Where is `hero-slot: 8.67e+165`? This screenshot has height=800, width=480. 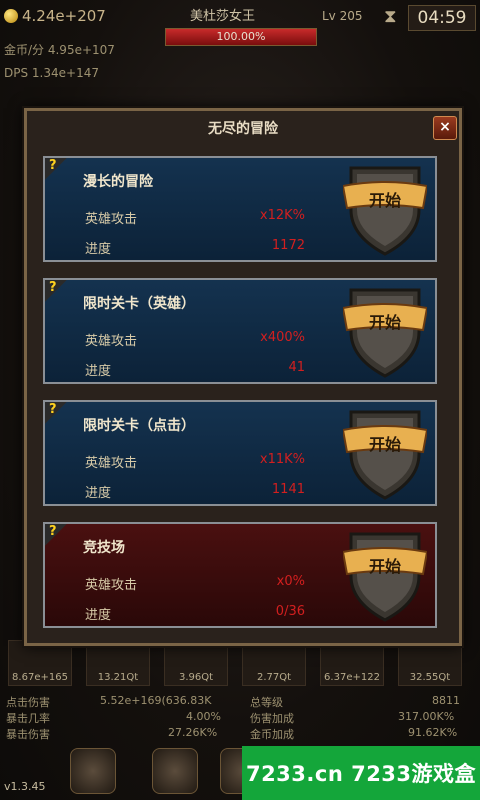
hero-slot: 8.67e+165 is located at coordinates (40, 663).